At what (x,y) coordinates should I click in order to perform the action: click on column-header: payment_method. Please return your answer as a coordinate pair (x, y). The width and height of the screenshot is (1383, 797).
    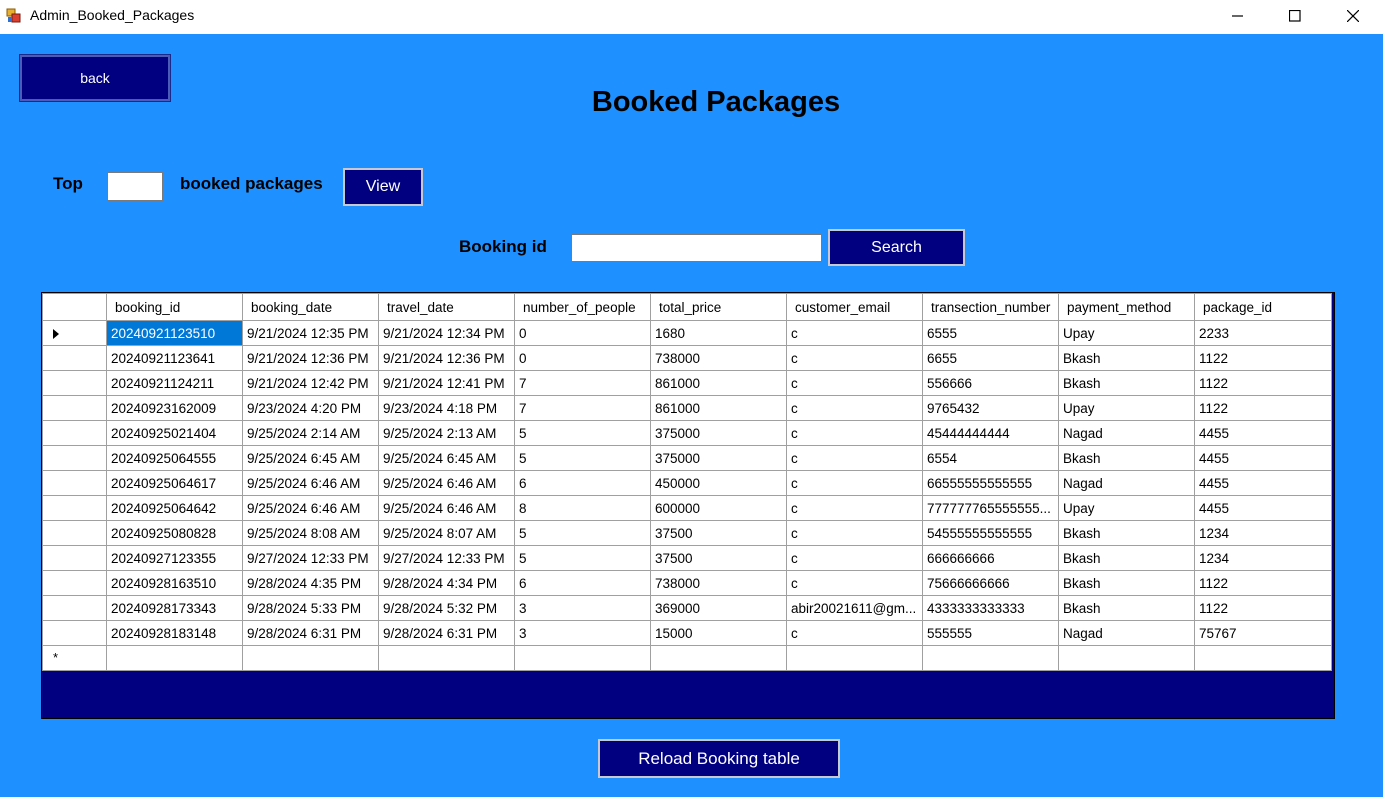
    Looking at the image, I should click on (1126, 307).